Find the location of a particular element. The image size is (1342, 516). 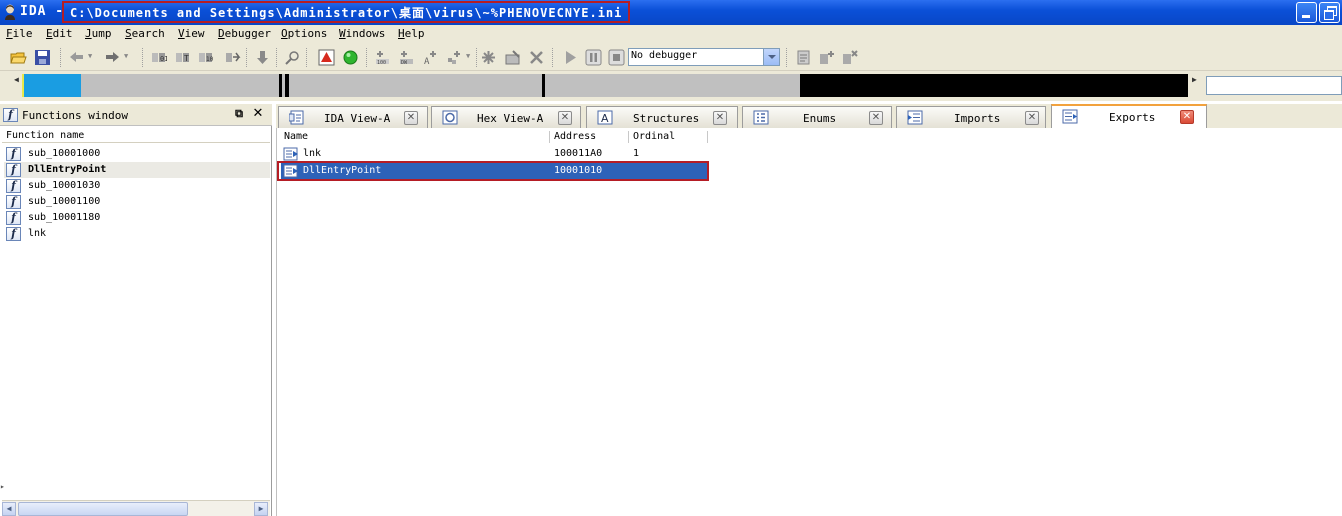

make-data-icon: DW is located at coordinates (406, 57).